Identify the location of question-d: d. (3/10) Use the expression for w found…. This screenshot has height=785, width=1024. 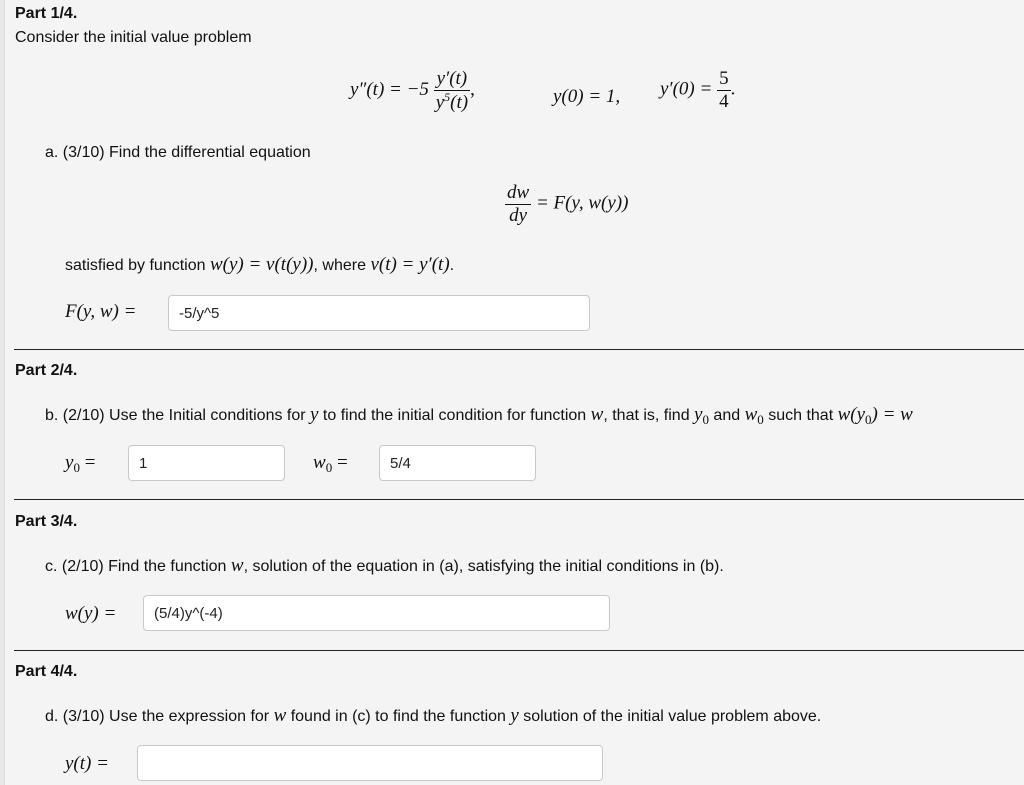
(433, 716).